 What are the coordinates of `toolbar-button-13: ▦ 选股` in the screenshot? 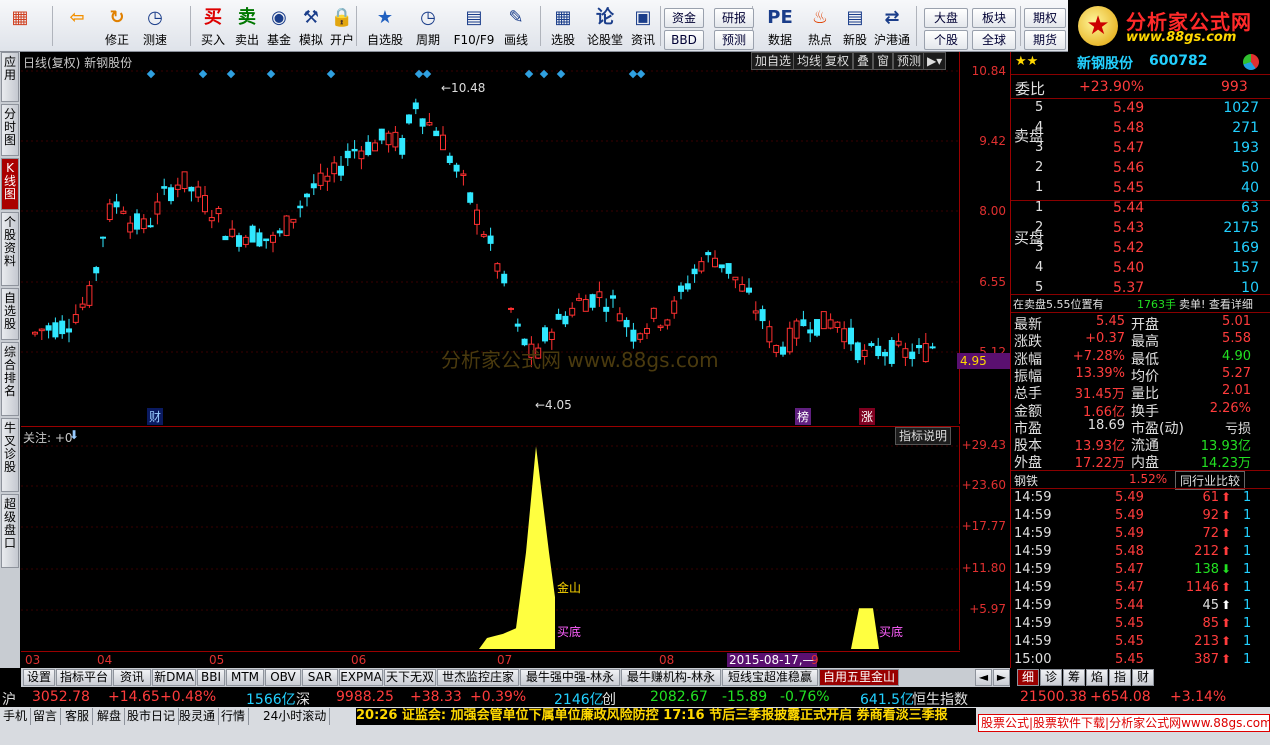 It's located at (563, 26).